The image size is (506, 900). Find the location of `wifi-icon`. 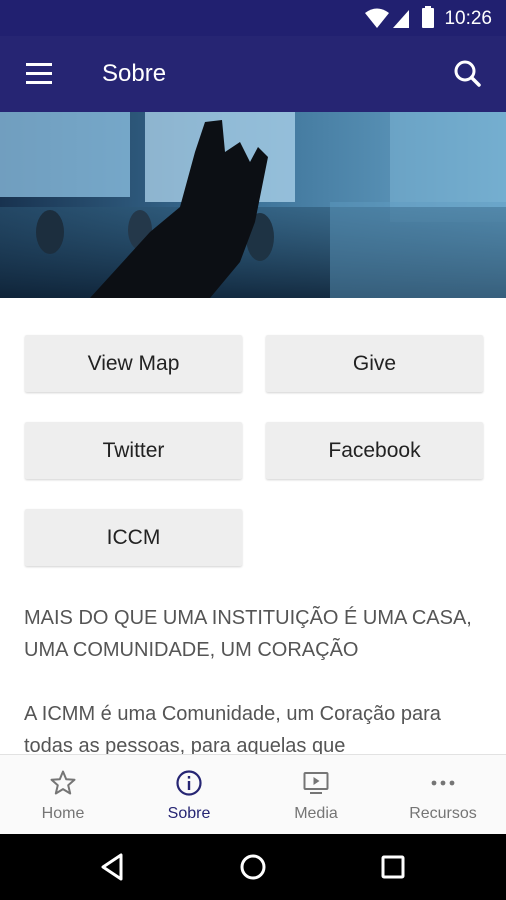

wifi-icon is located at coordinates (377, 18).